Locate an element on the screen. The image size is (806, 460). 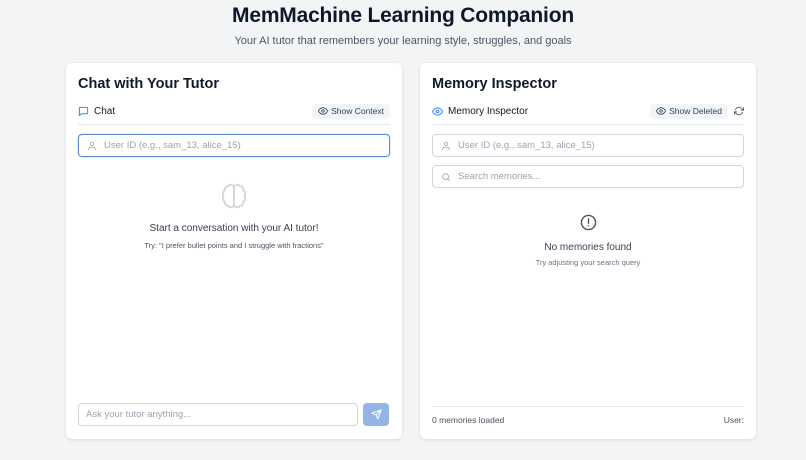
brain-icon is located at coordinates (234, 196).